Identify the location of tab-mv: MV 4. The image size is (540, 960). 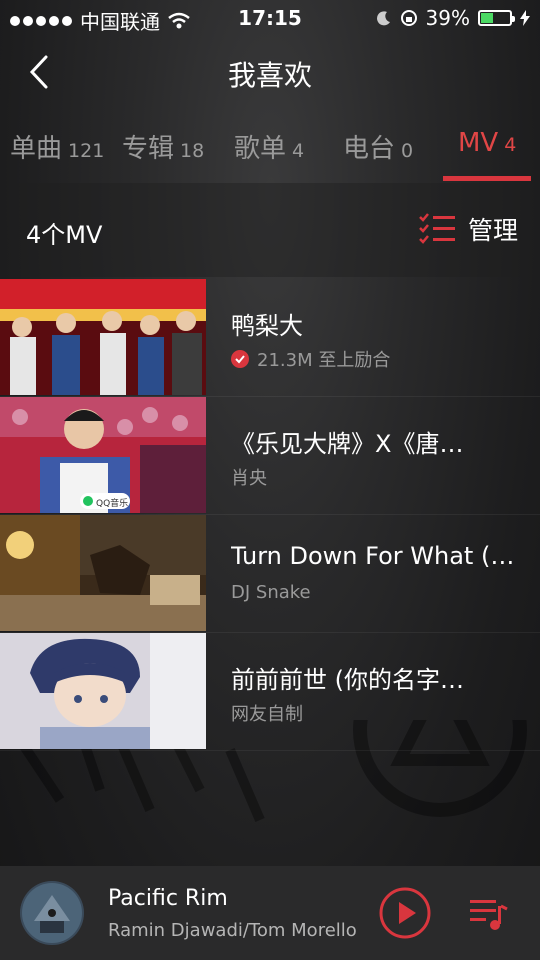
(487, 143).